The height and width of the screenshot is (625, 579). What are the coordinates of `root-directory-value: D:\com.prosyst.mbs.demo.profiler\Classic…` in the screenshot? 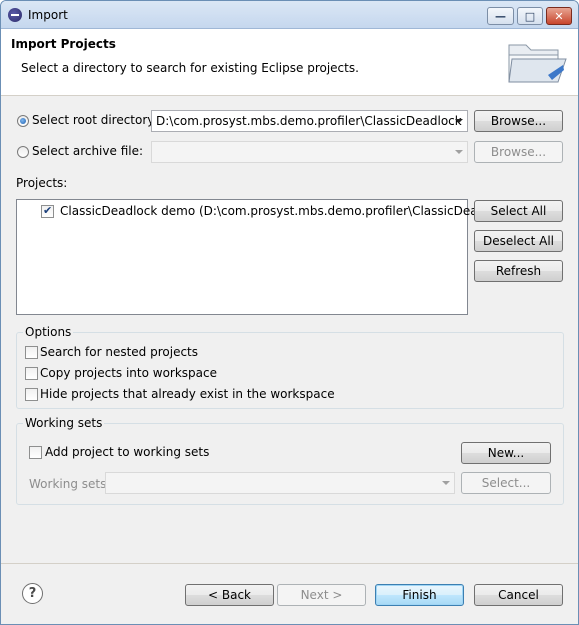 It's located at (309, 121).